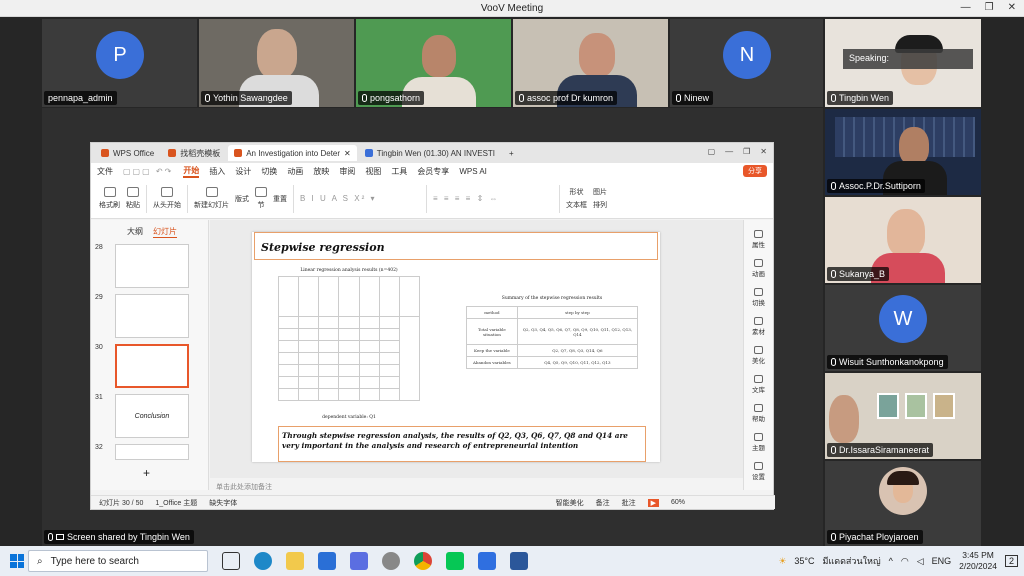 The image size is (1024, 576). I want to click on paragraph-controls: ≡ ≡ ≡ ≡ ⇕ ⇔, so click(493, 198).